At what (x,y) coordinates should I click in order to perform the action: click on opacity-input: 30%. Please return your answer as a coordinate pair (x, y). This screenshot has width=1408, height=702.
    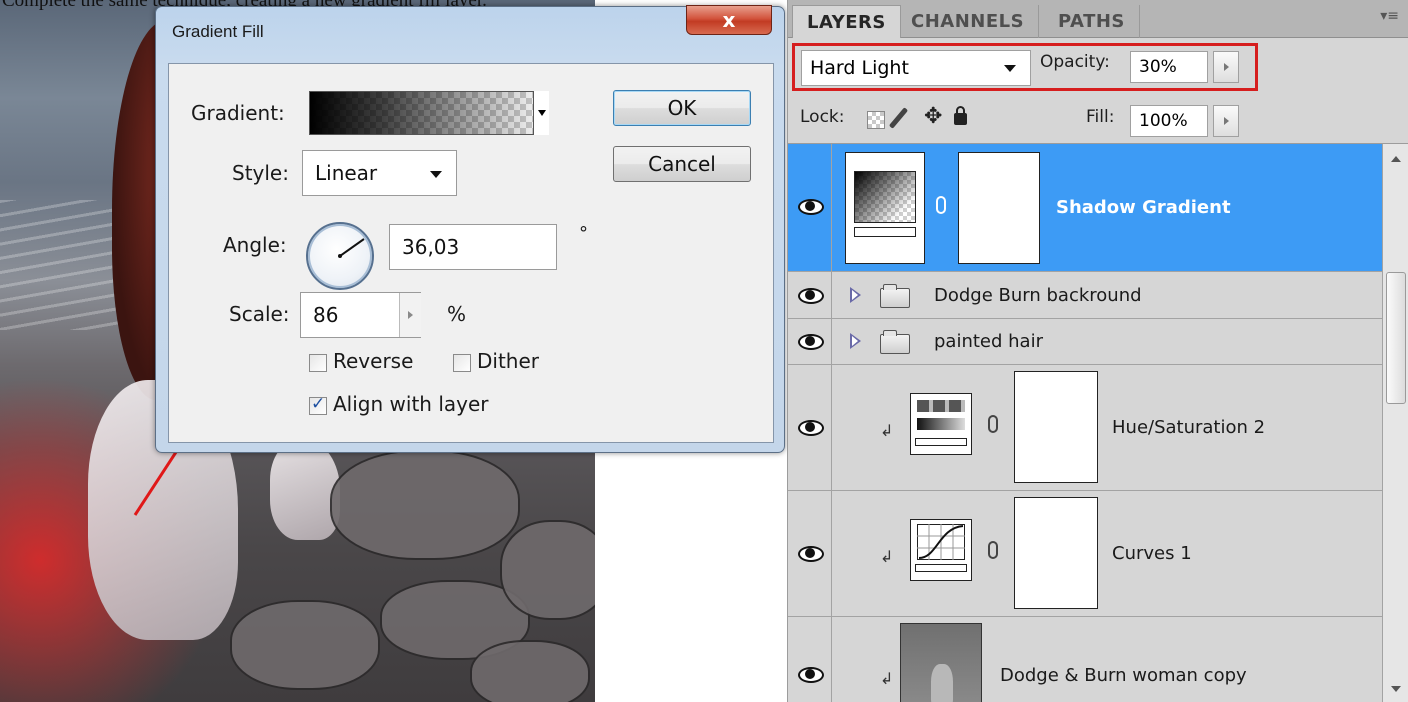
    Looking at the image, I should click on (1169, 67).